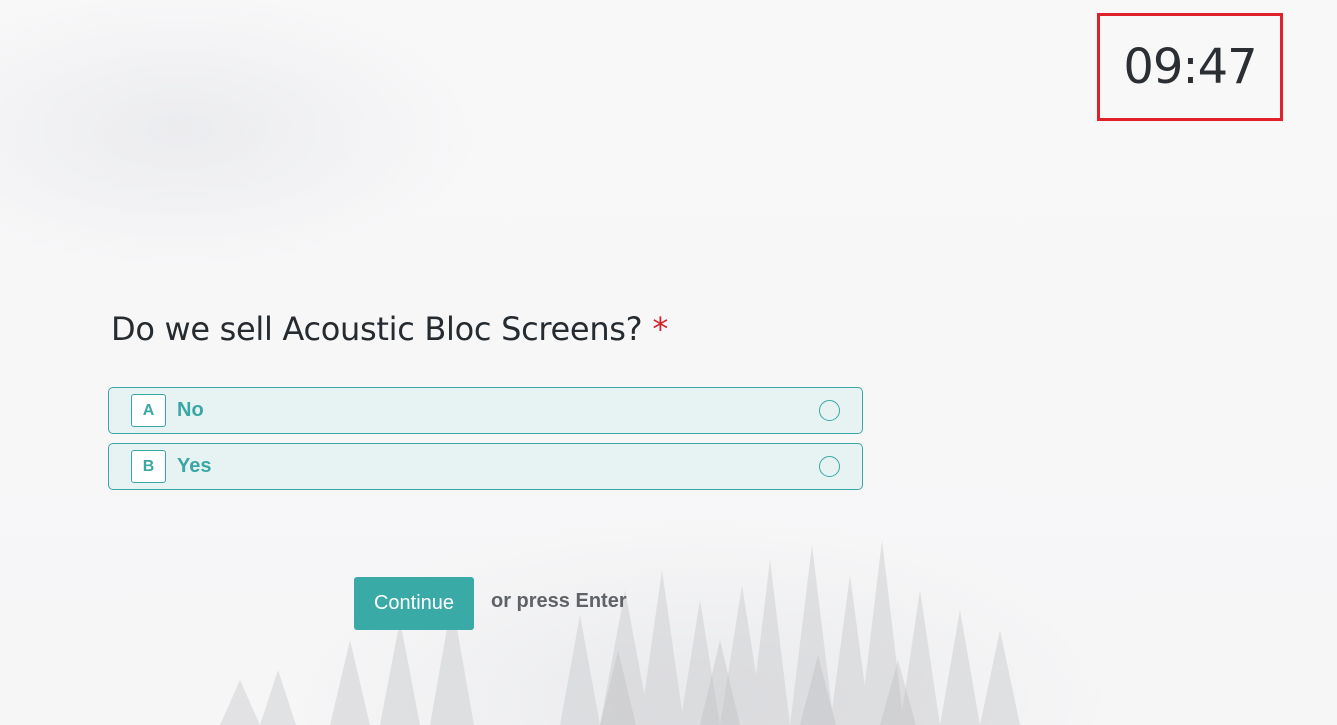 This screenshot has height=725, width=1337. I want to click on option-key-b: B, so click(148, 466).